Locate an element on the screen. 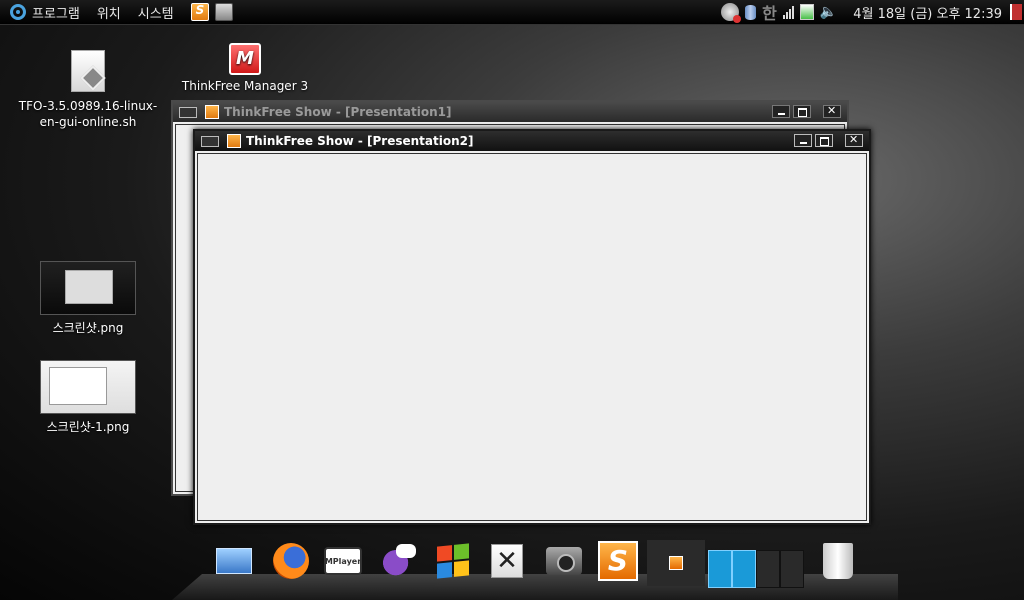 Image resolution: width=1024 pixels, height=600 pixels. dock-minimized-window is located at coordinates (676, 563).